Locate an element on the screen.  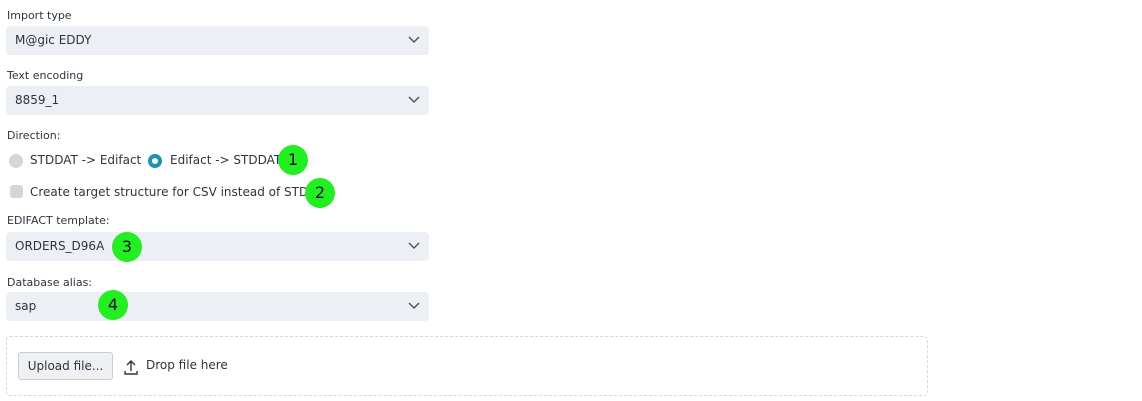
drop-file-text: Drop file here is located at coordinates (187, 365).